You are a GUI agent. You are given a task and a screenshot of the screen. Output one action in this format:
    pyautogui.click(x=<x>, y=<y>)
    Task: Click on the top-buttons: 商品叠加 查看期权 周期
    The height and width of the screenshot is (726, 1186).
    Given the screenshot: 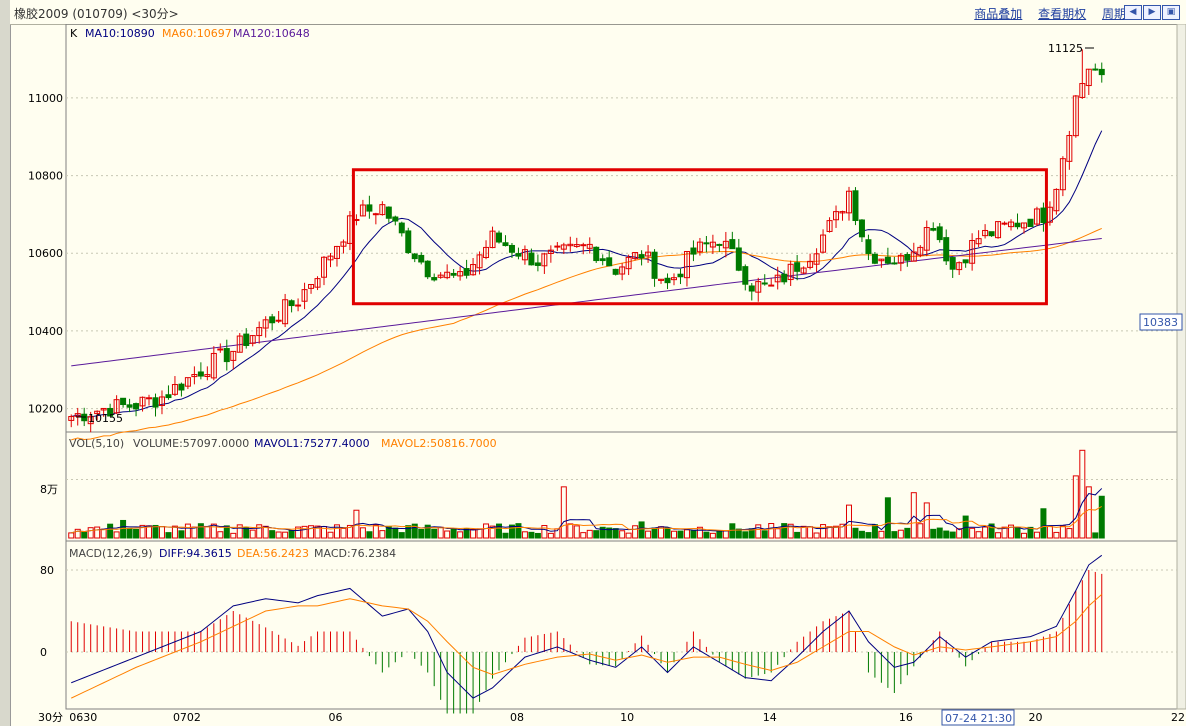 What is the action you would take?
    pyautogui.click(x=1044, y=13)
    